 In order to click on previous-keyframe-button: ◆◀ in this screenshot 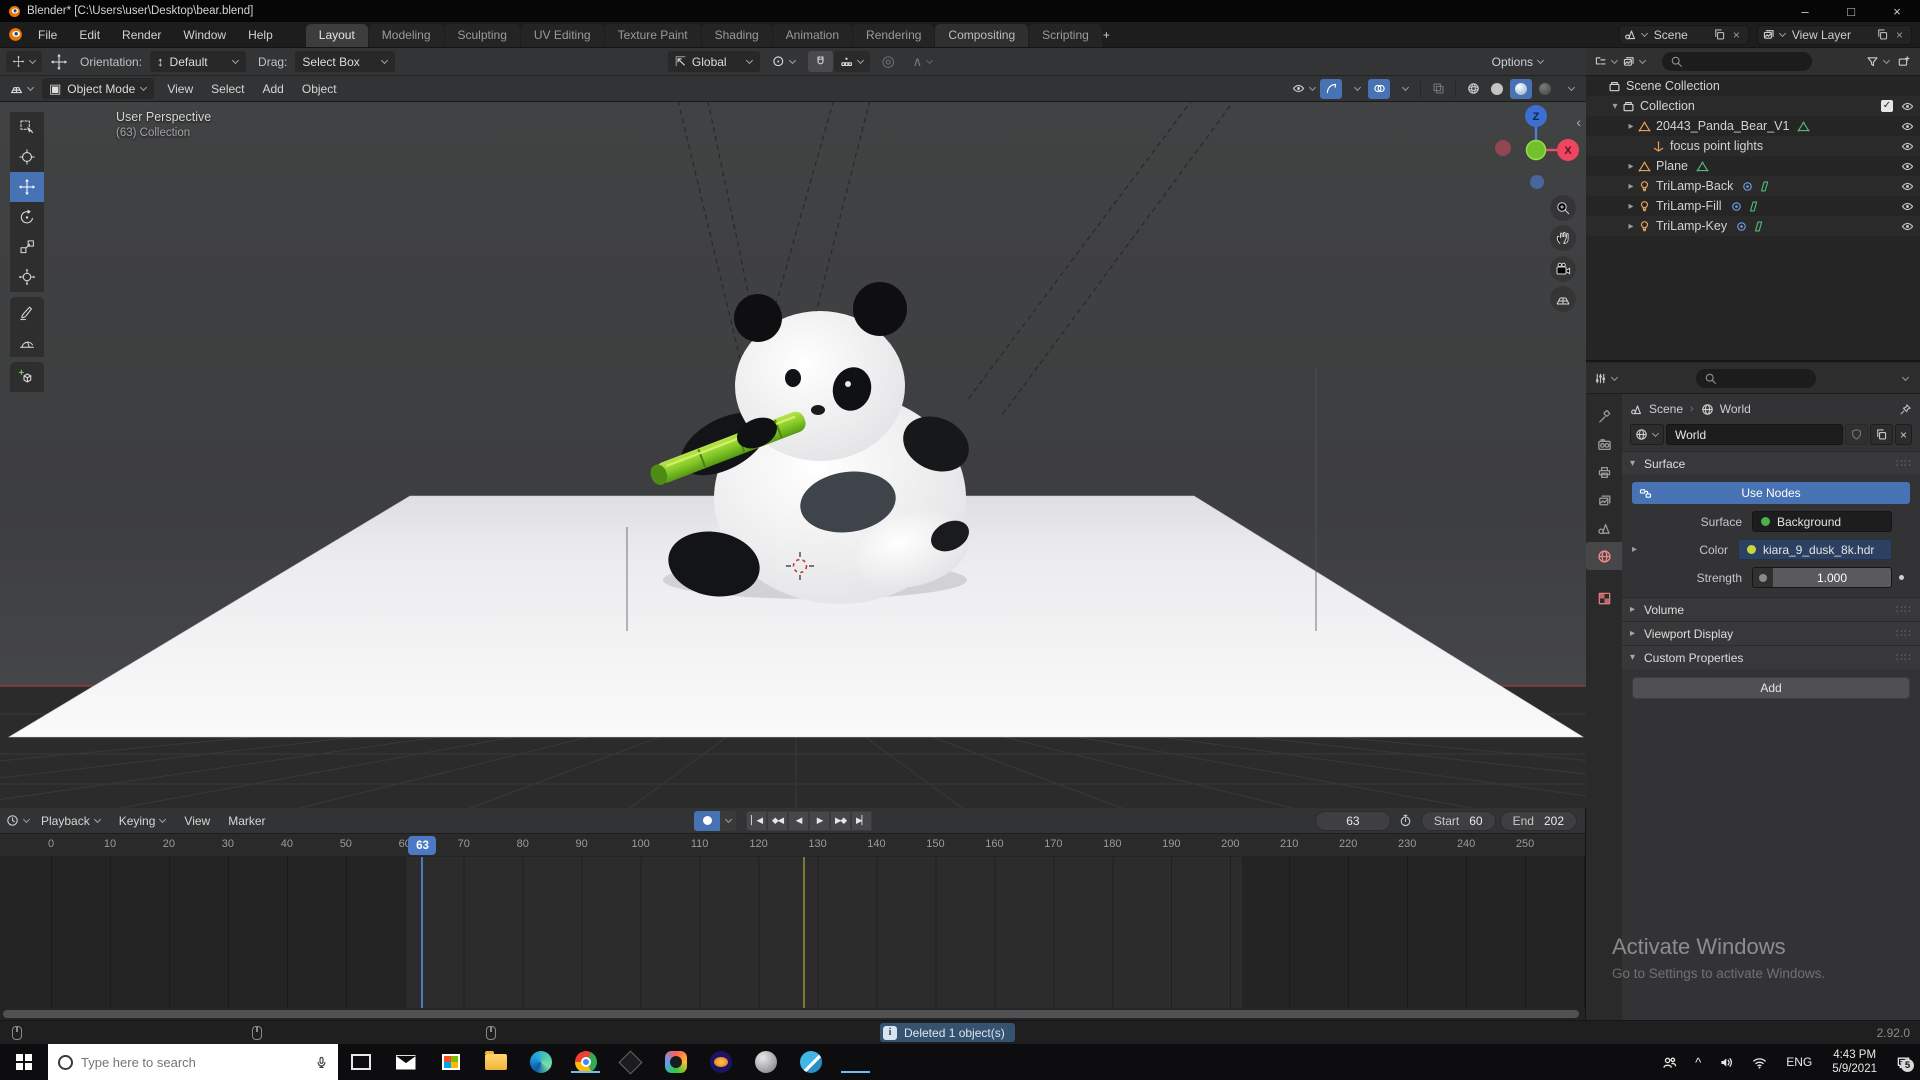, I will do `click(777, 820)`.